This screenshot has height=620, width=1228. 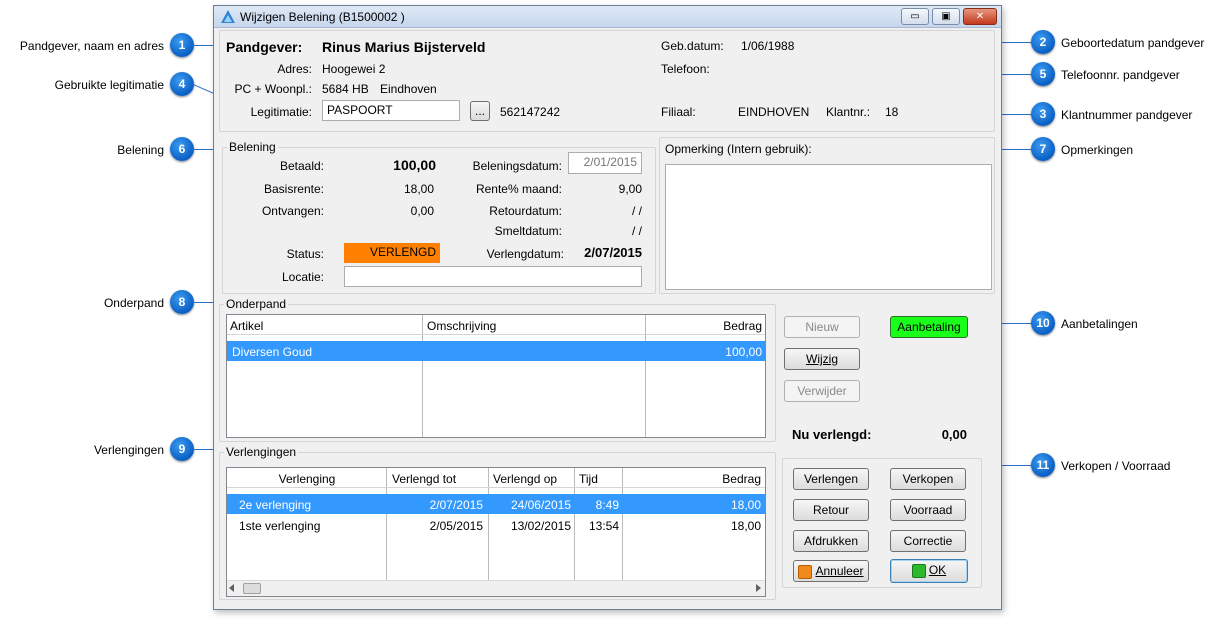 I want to click on verkopen-button: Verkopen, so click(x=928, y=479).